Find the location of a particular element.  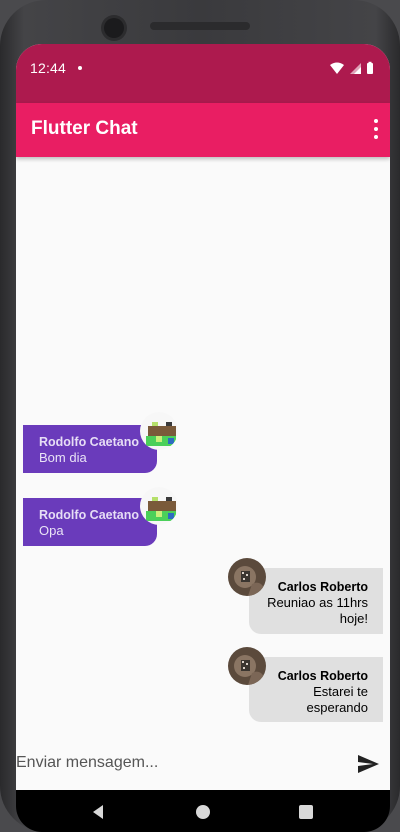

message-bubble: Carlos Roberto Estarei te esperando is located at coordinates (316, 689).